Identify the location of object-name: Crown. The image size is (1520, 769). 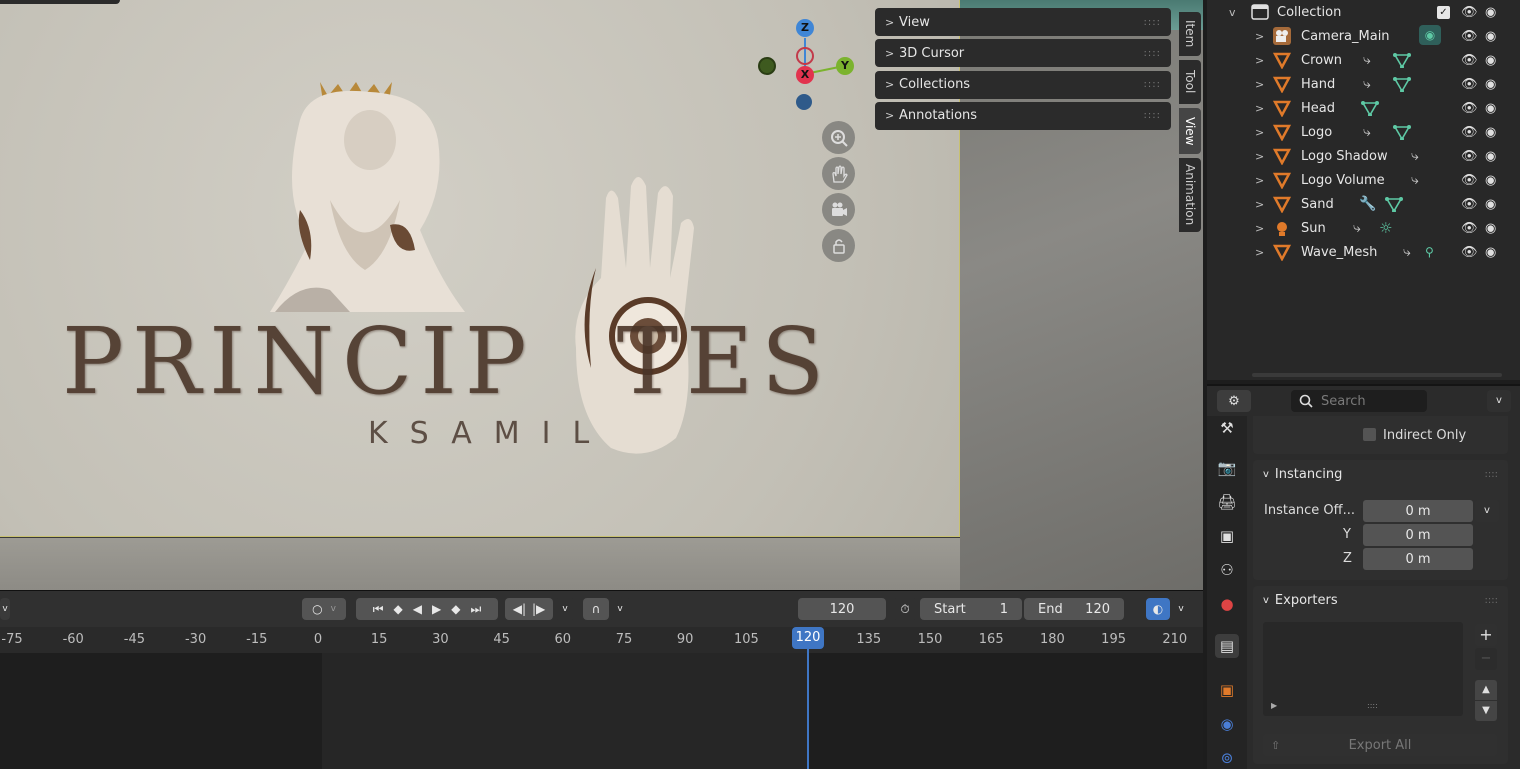
(1321, 60).